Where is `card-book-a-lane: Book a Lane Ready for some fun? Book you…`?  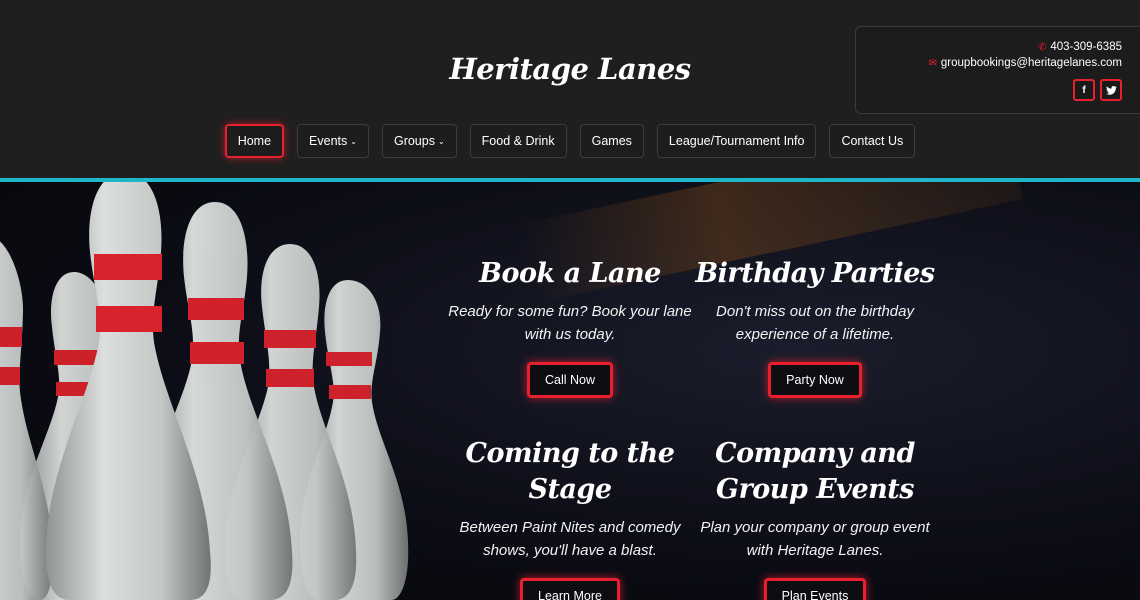 card-book-a-lane: Book a Lane Ready for some fun? Book you… is located at coordinates (570, 327).